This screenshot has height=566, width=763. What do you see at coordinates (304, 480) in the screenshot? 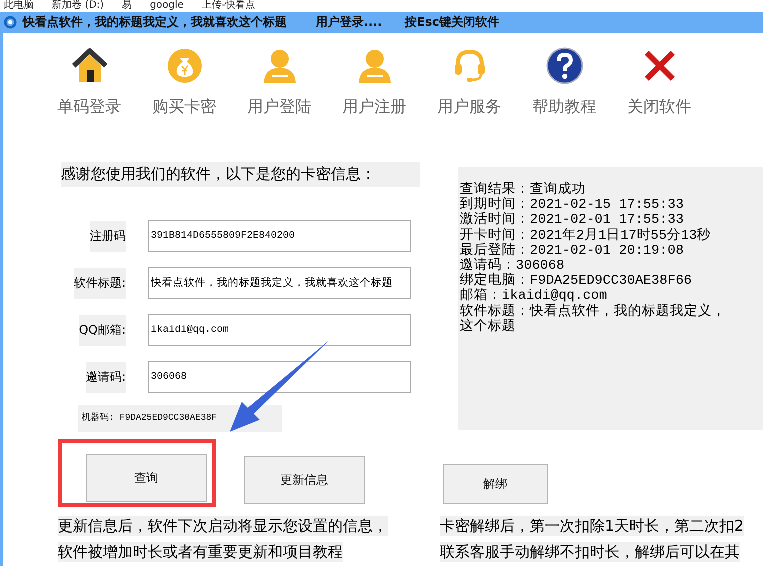
I see `update-button: 更新信息` at bounding box center [304, 480].